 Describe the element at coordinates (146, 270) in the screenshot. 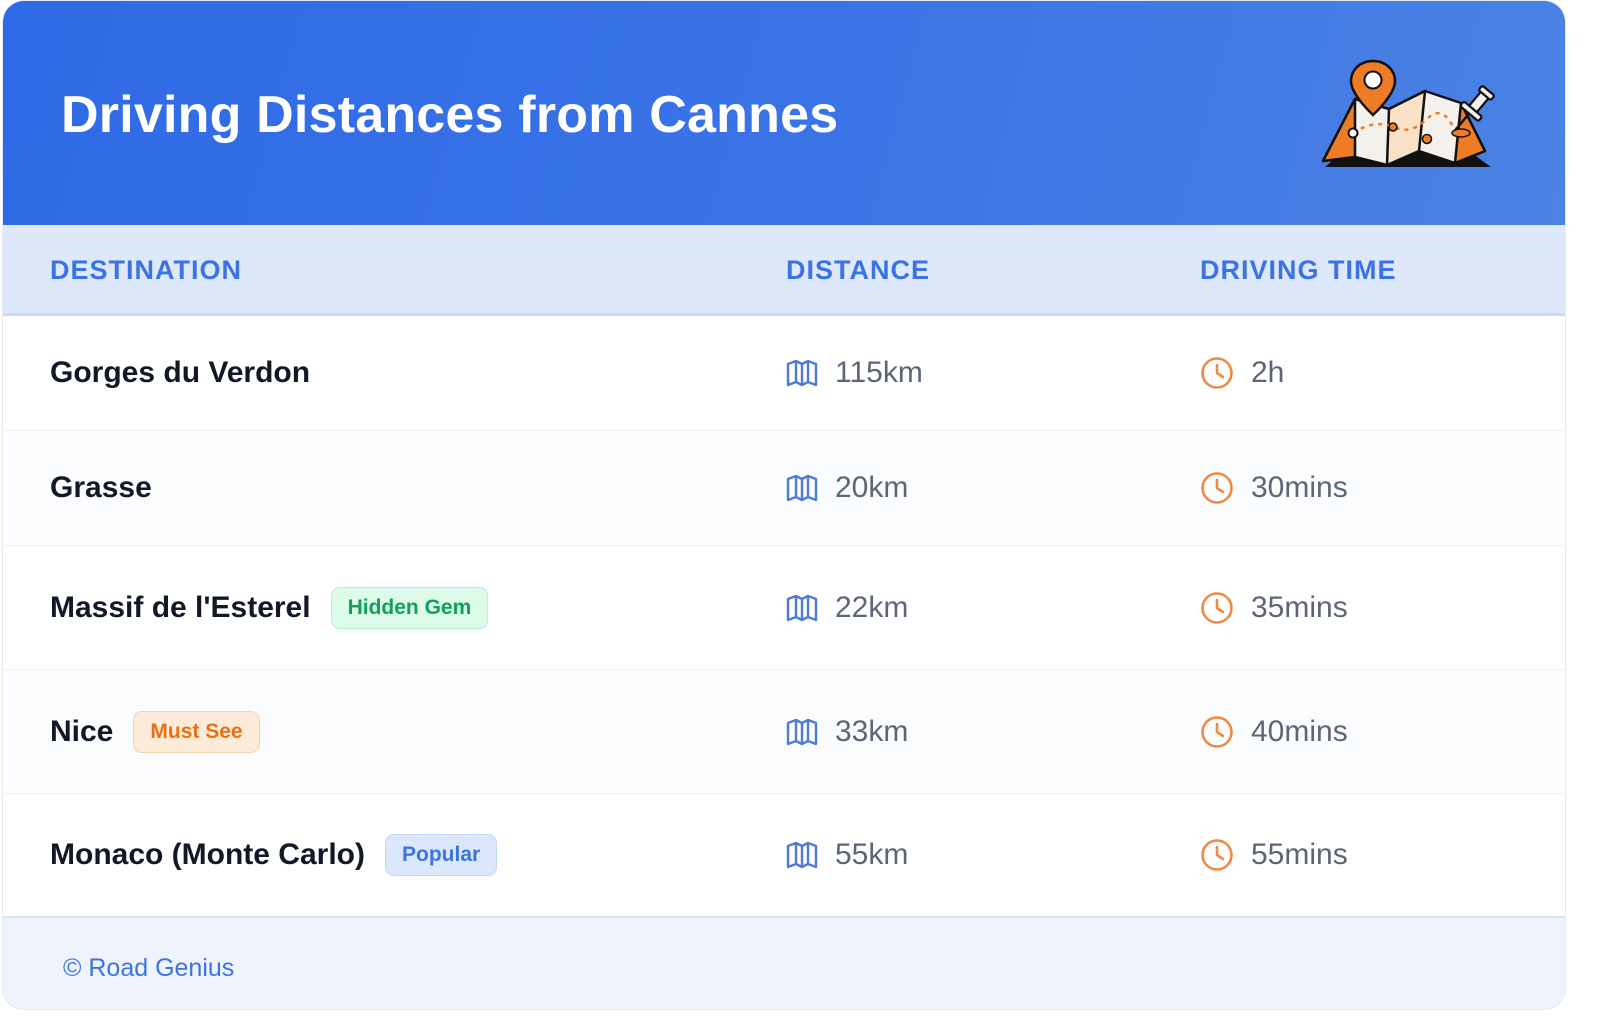

I see `column-header-destination: DESTINATION` at that location.